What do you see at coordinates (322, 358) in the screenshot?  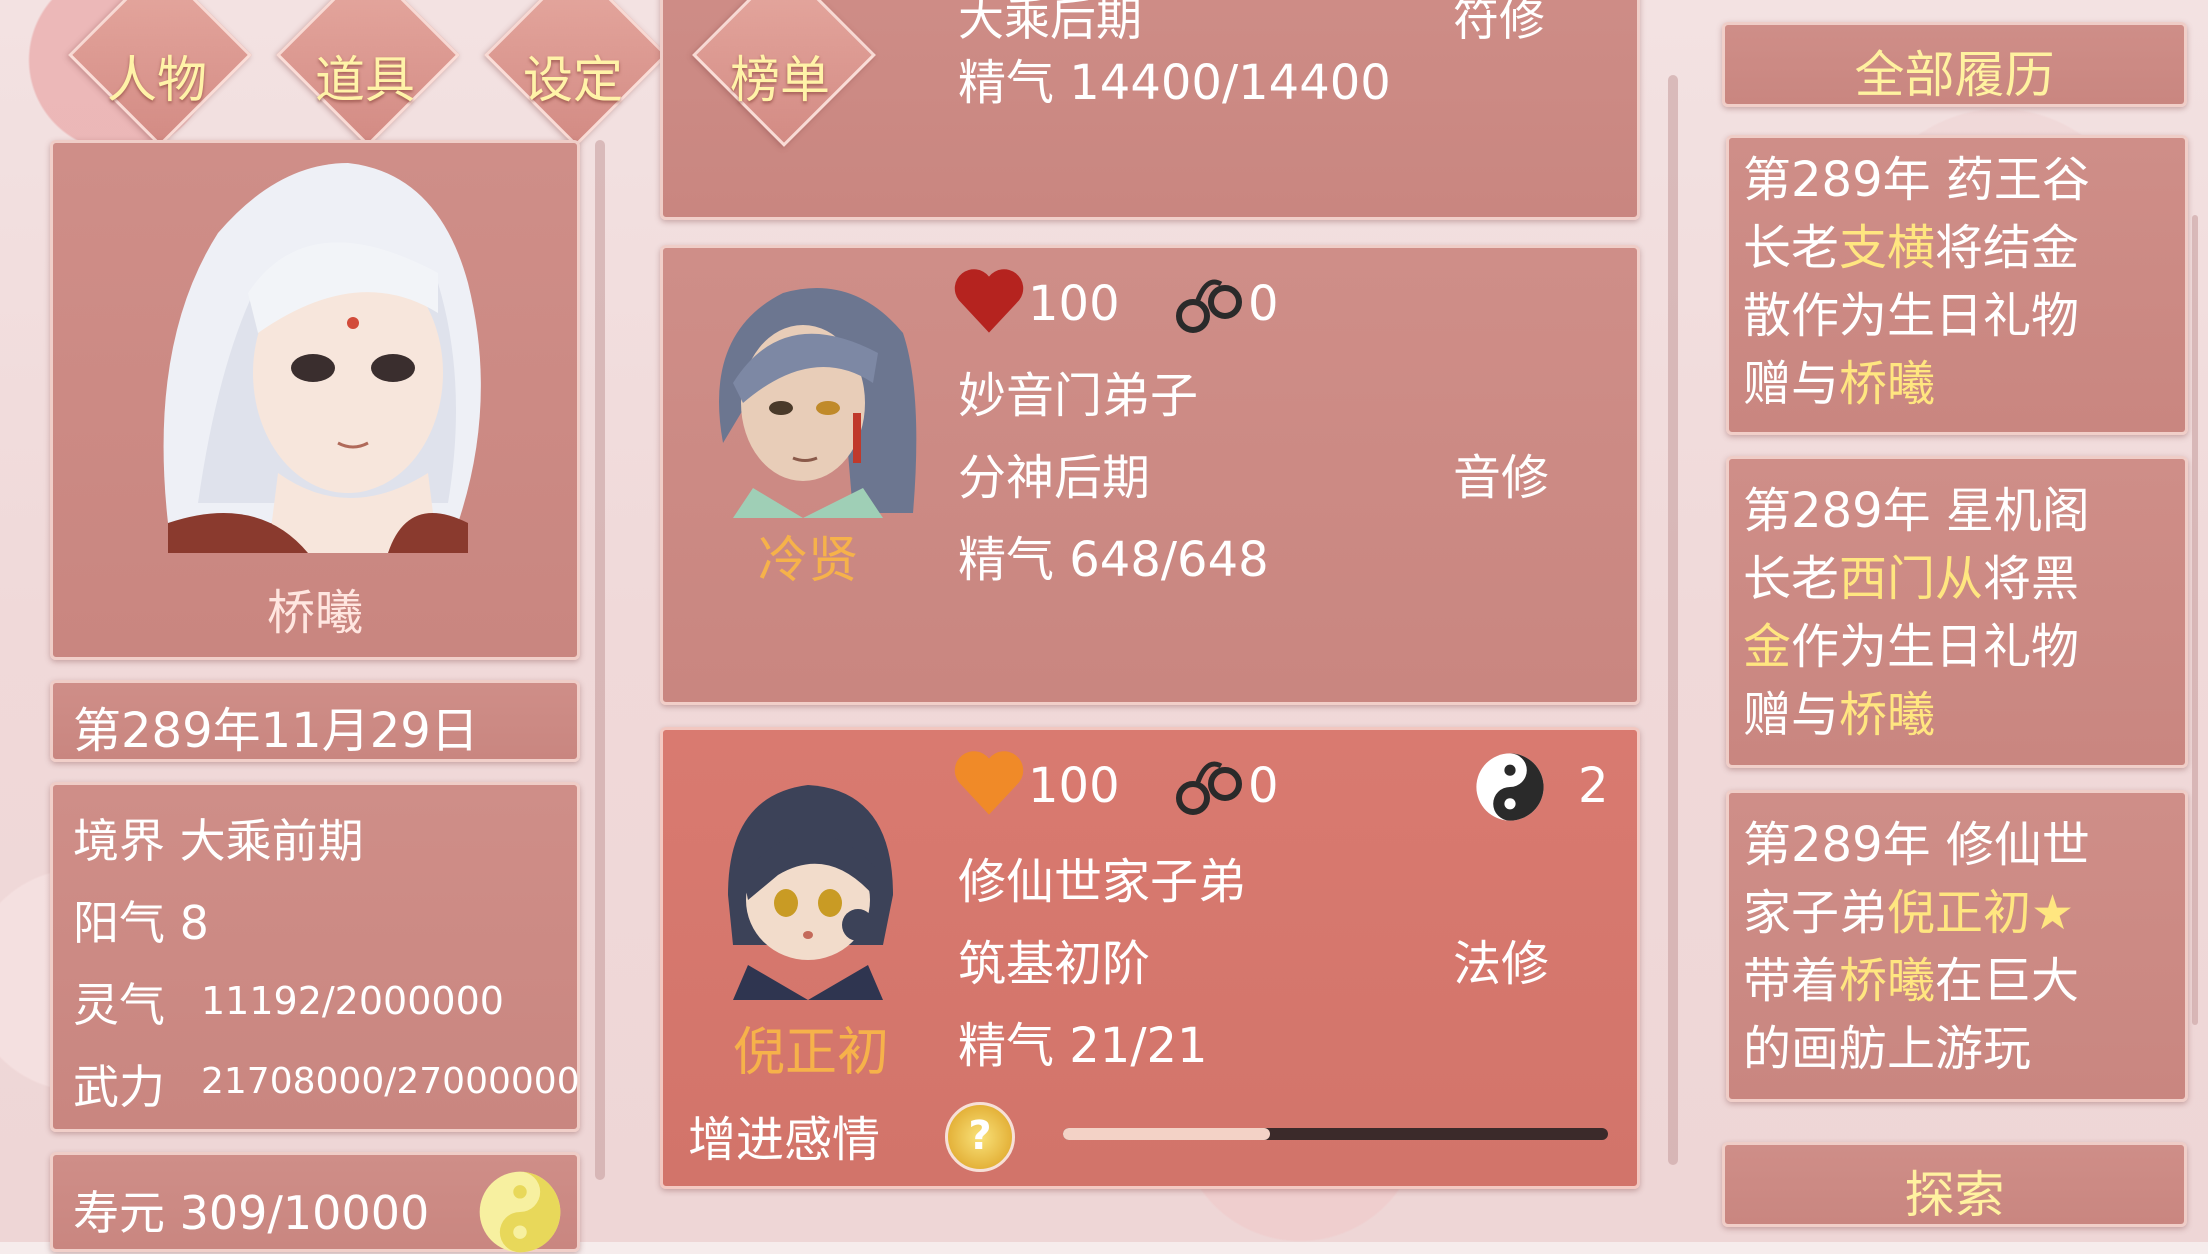 I see `player-portrait` at bounding box center [322, 358].